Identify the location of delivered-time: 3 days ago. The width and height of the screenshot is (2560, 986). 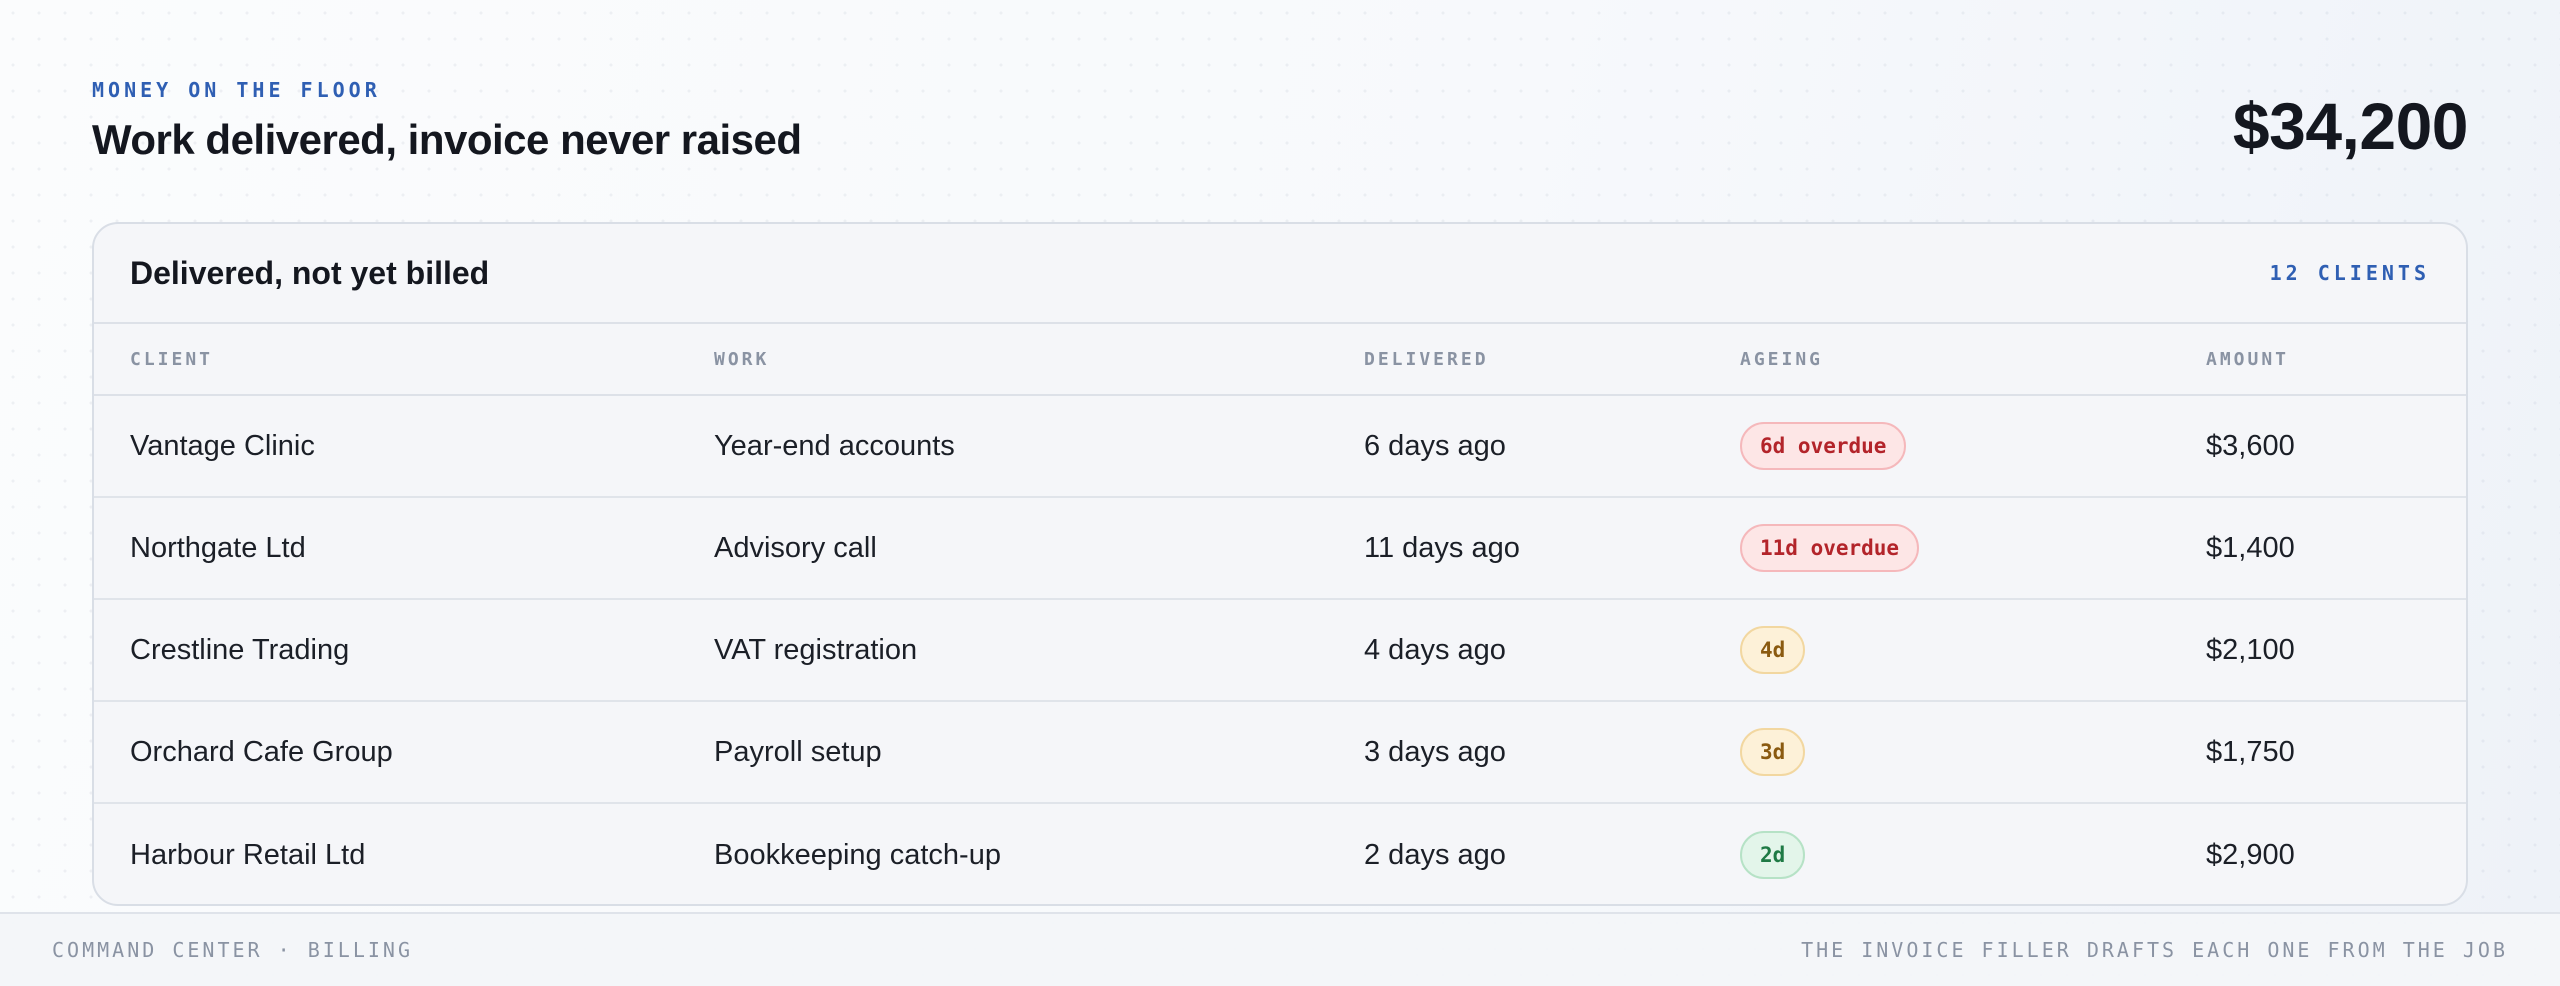
(1435, 751).